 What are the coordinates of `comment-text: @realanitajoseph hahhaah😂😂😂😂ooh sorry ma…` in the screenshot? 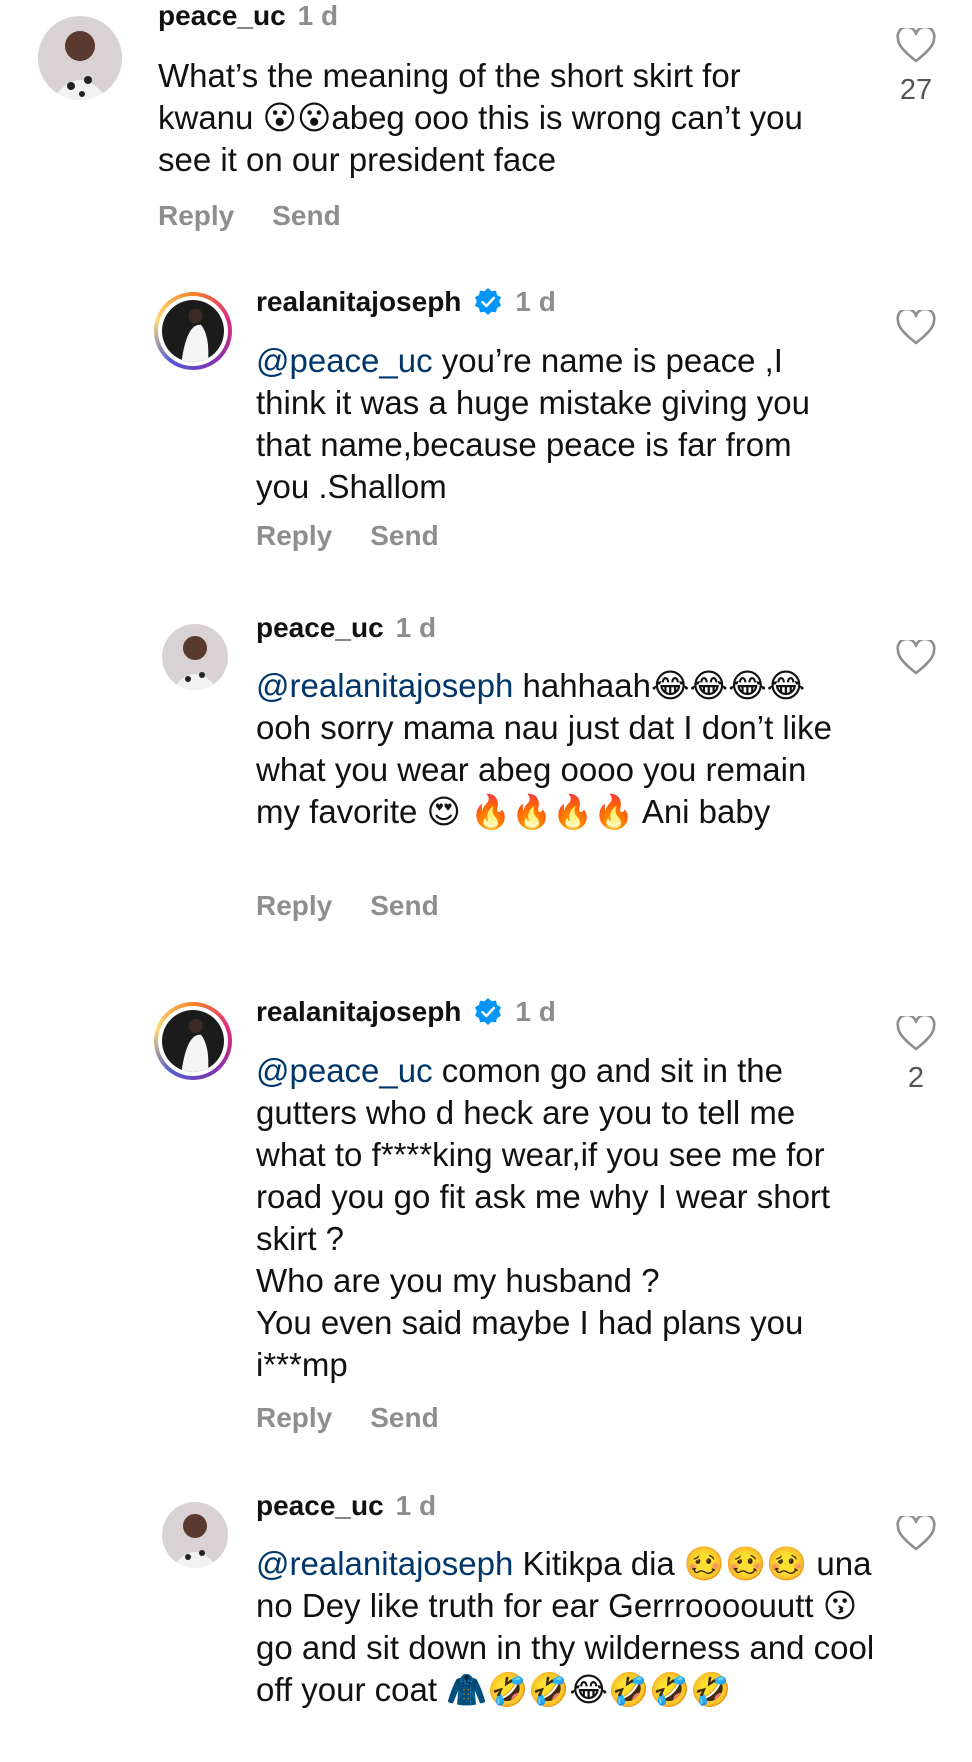 It's located at (551, 749).